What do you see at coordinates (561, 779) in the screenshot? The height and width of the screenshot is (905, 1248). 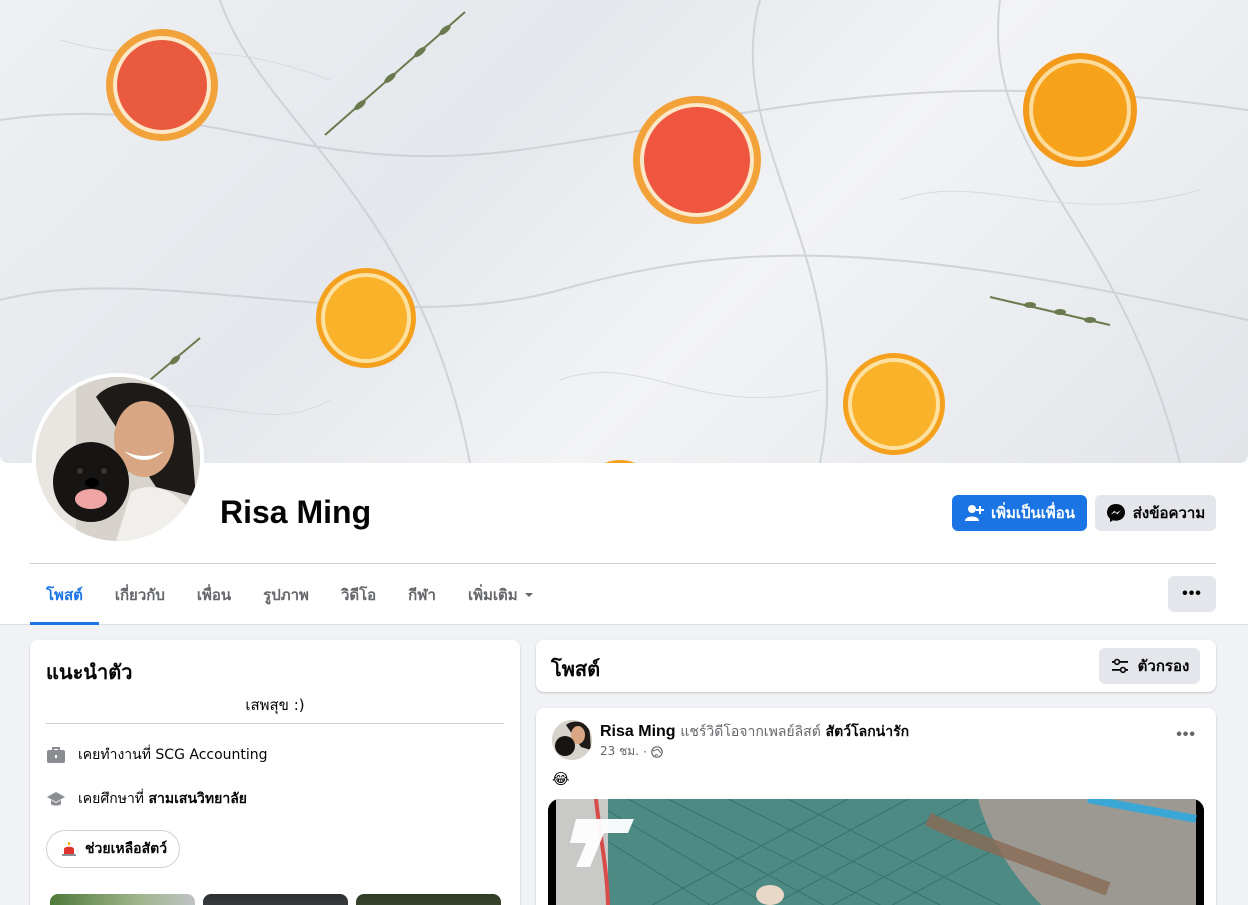 I see `post-text: 😂` at bounding box center [561, 779].